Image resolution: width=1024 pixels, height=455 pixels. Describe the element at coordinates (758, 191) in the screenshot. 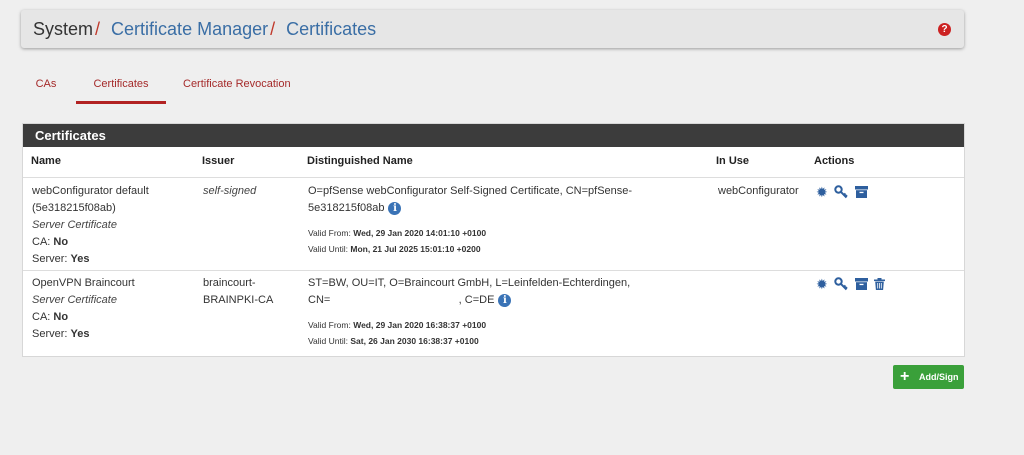

I see `in-use: webConfigurator` at that location.